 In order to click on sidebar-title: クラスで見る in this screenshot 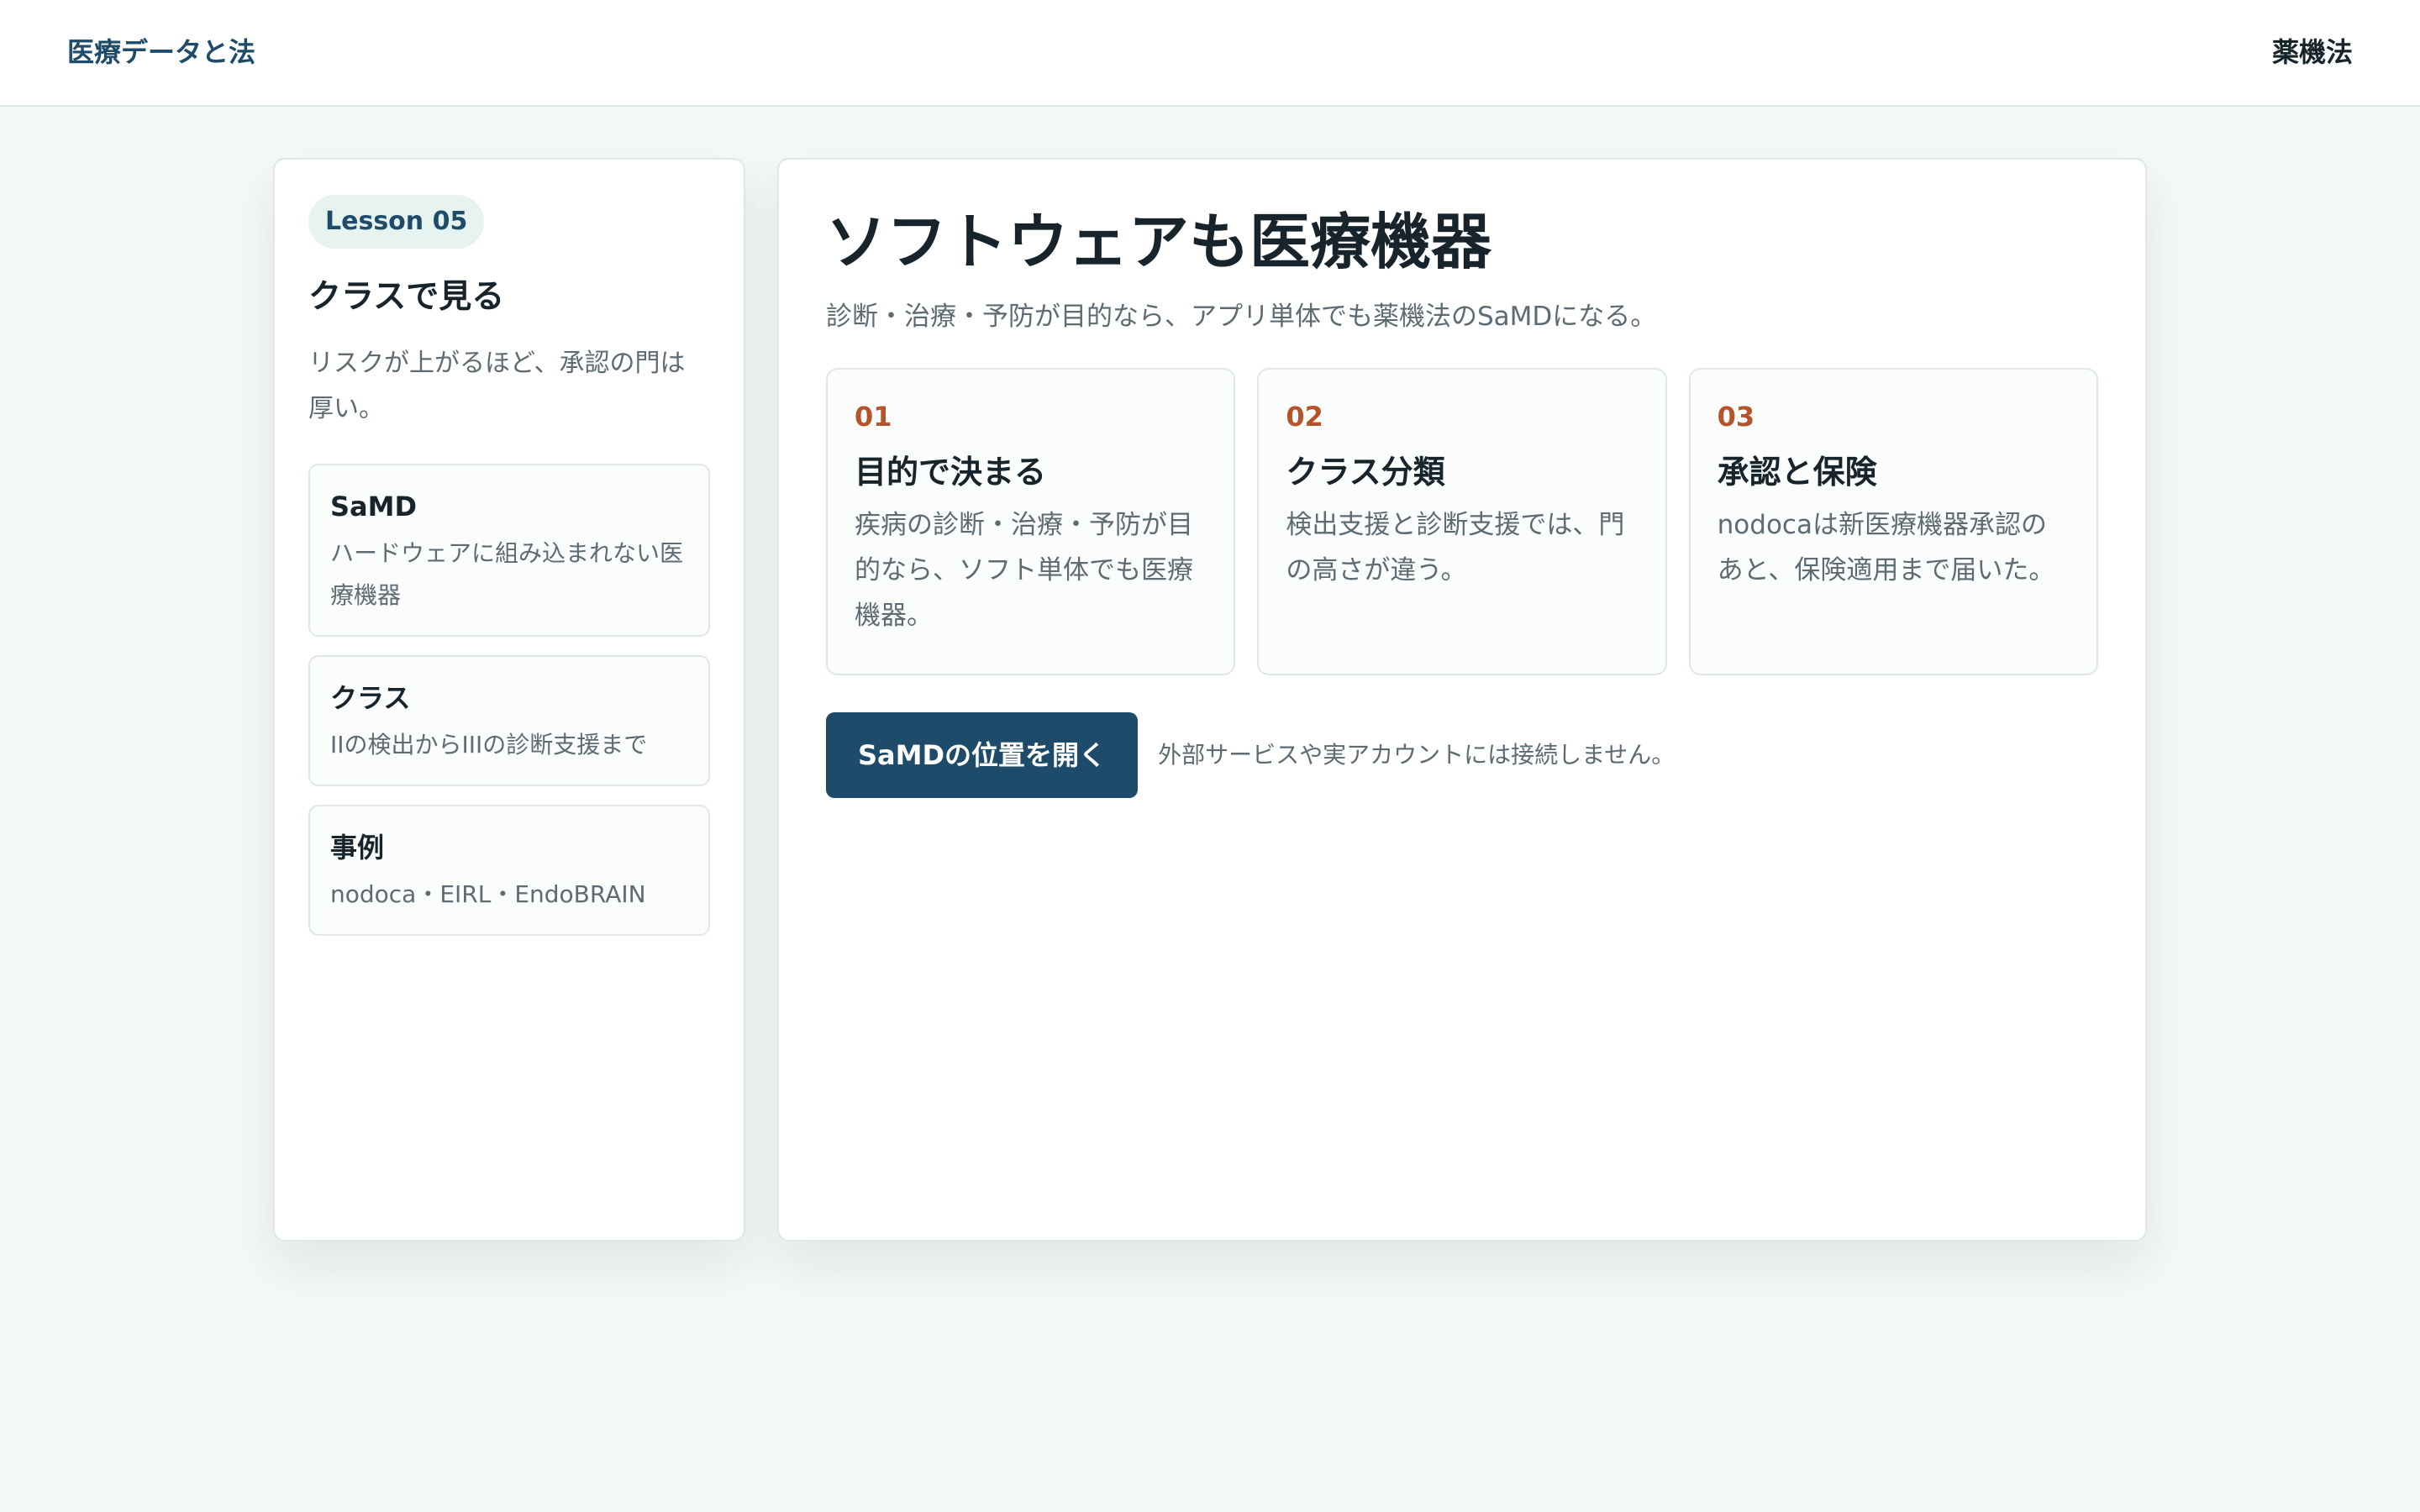, I will do `click(406, 297)`.